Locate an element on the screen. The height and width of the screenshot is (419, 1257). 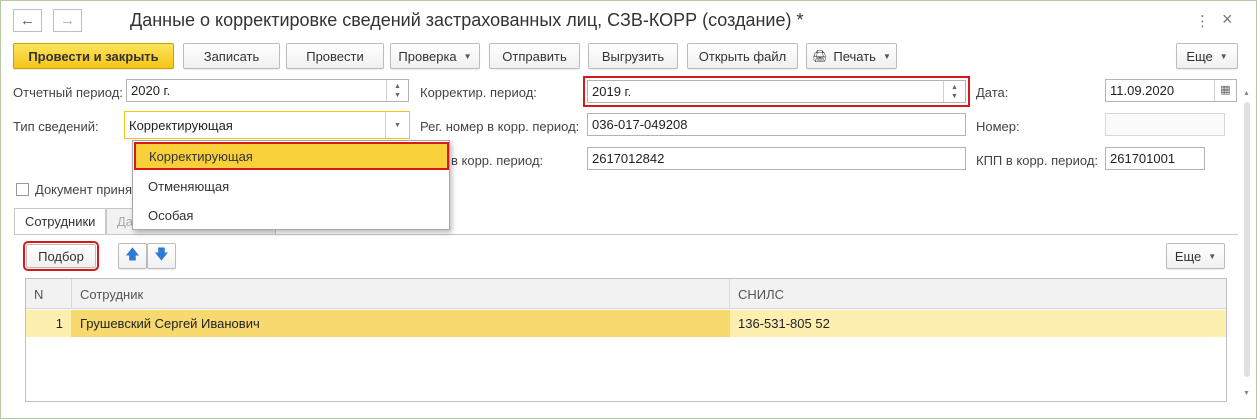
dropdown-option-cancelling: Отменяющая is located at coordinates (291, 186).